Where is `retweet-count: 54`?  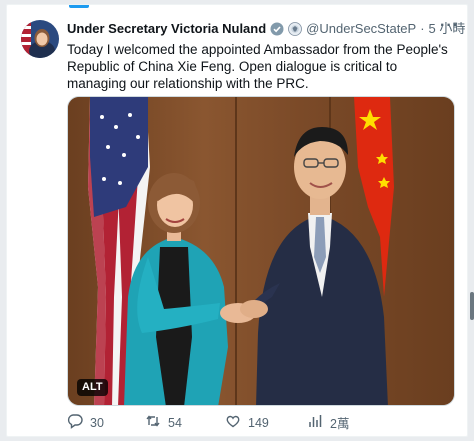 retweet-count: 54 is located at coordinates (175, 422).